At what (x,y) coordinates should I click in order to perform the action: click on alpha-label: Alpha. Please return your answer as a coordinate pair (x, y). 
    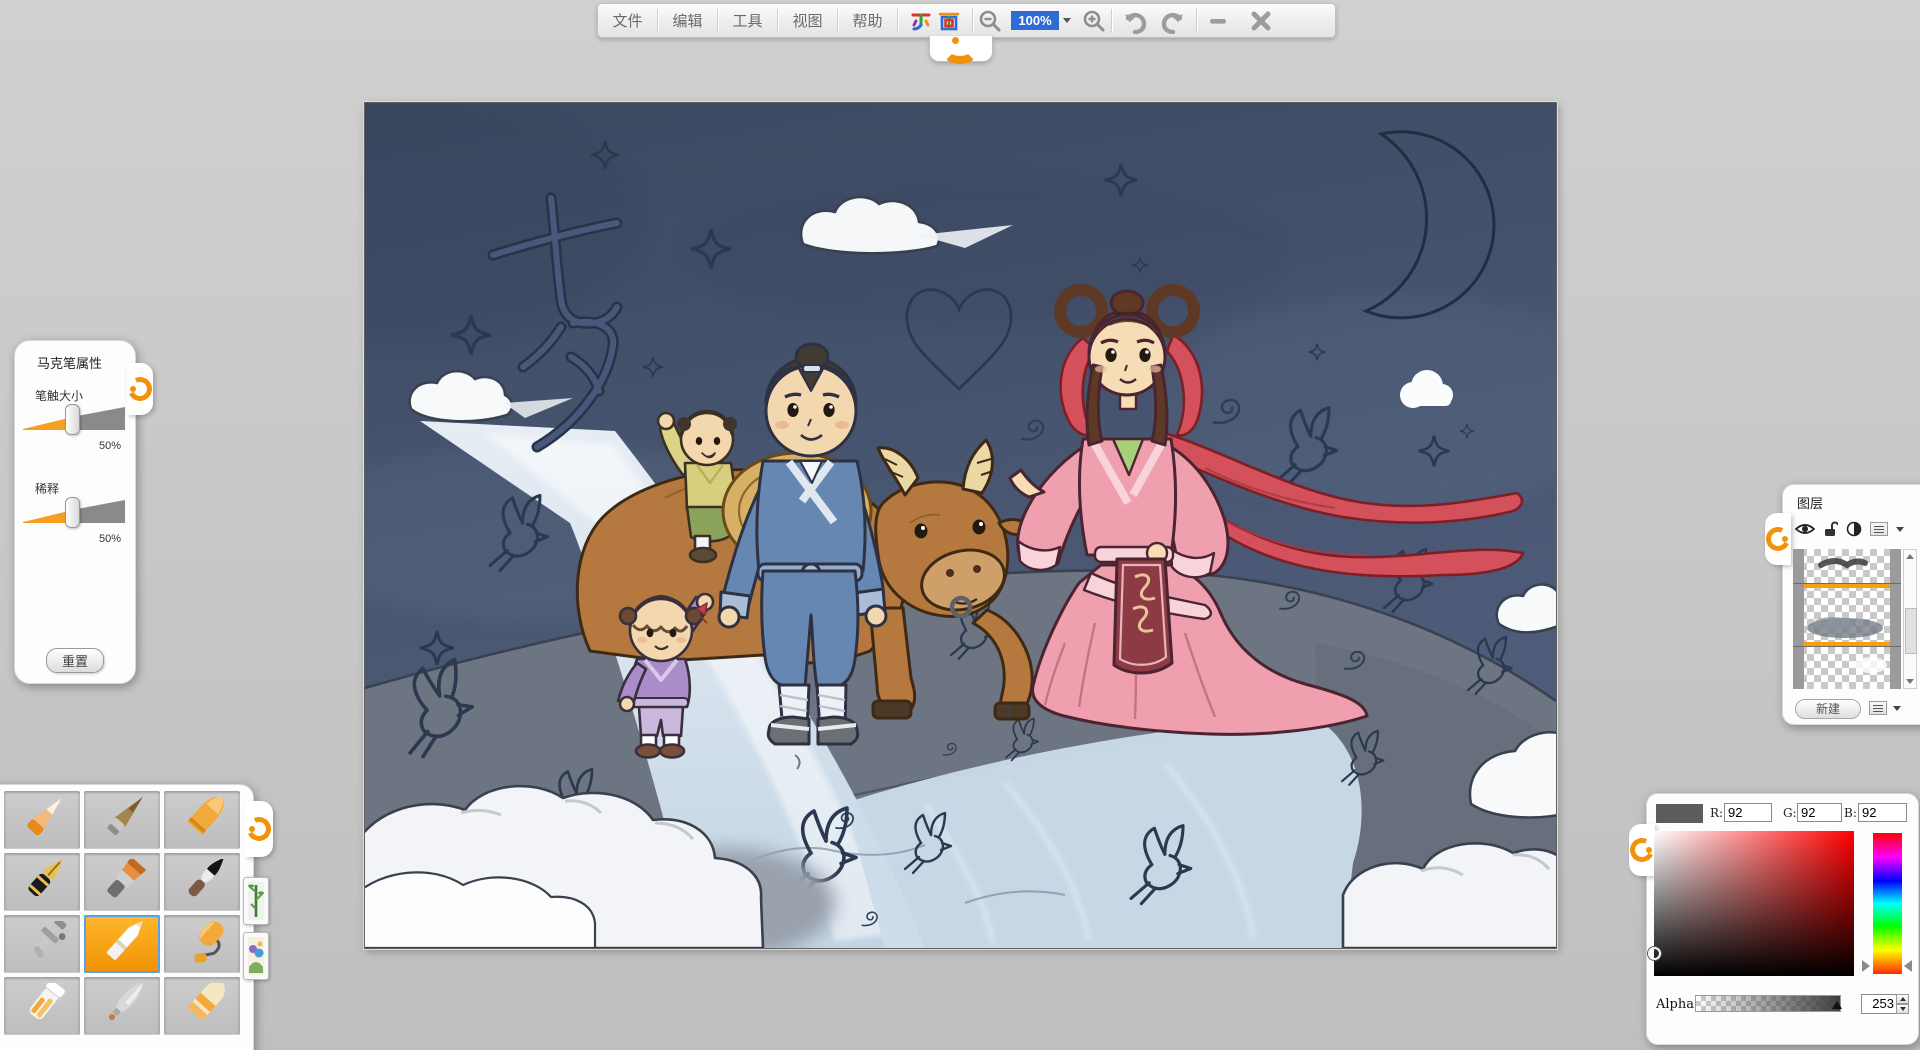
    Looking at the image, I should click on (1675, 1004).